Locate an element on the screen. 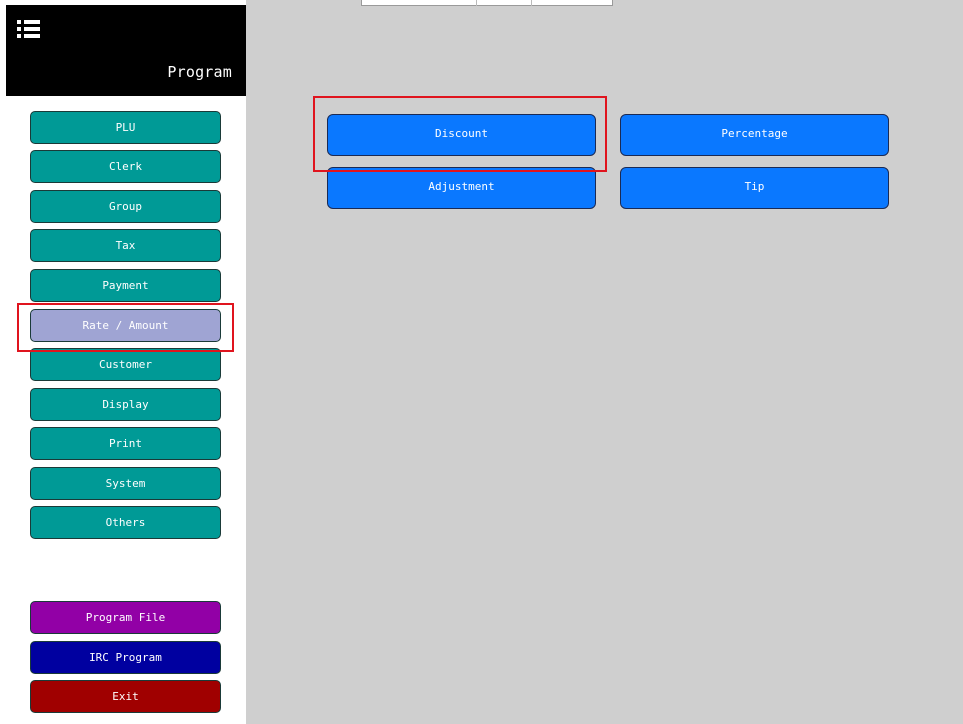  exit-button: Exit is located at coordinates (125, 696).